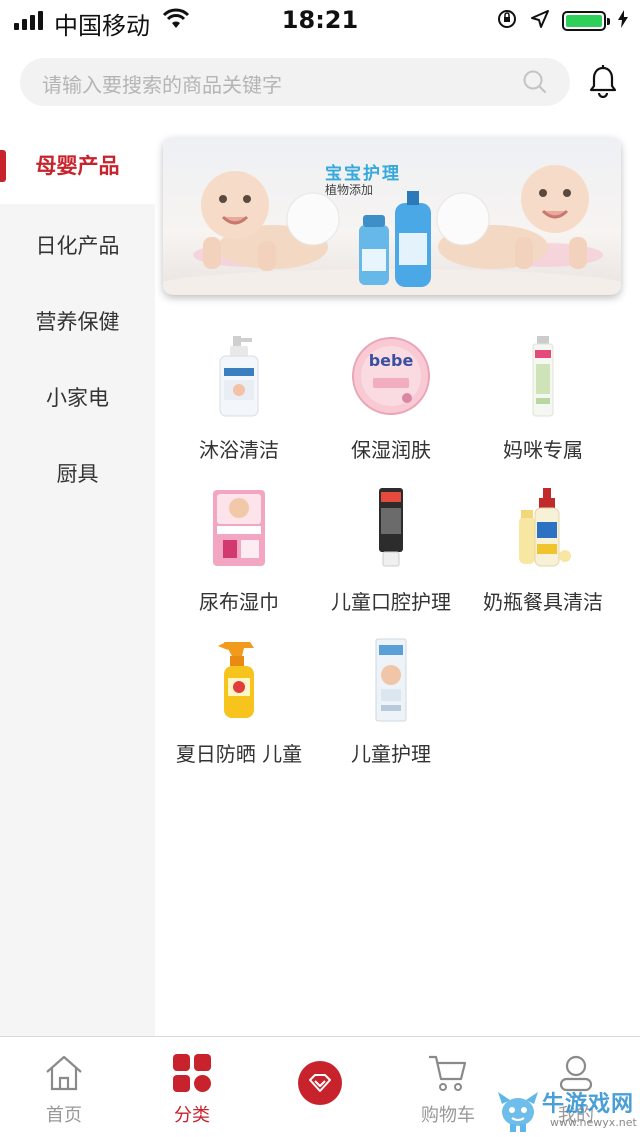 This screenshot has width=640, height=1137. I want to click on cart-icon, so click(448, 1073).